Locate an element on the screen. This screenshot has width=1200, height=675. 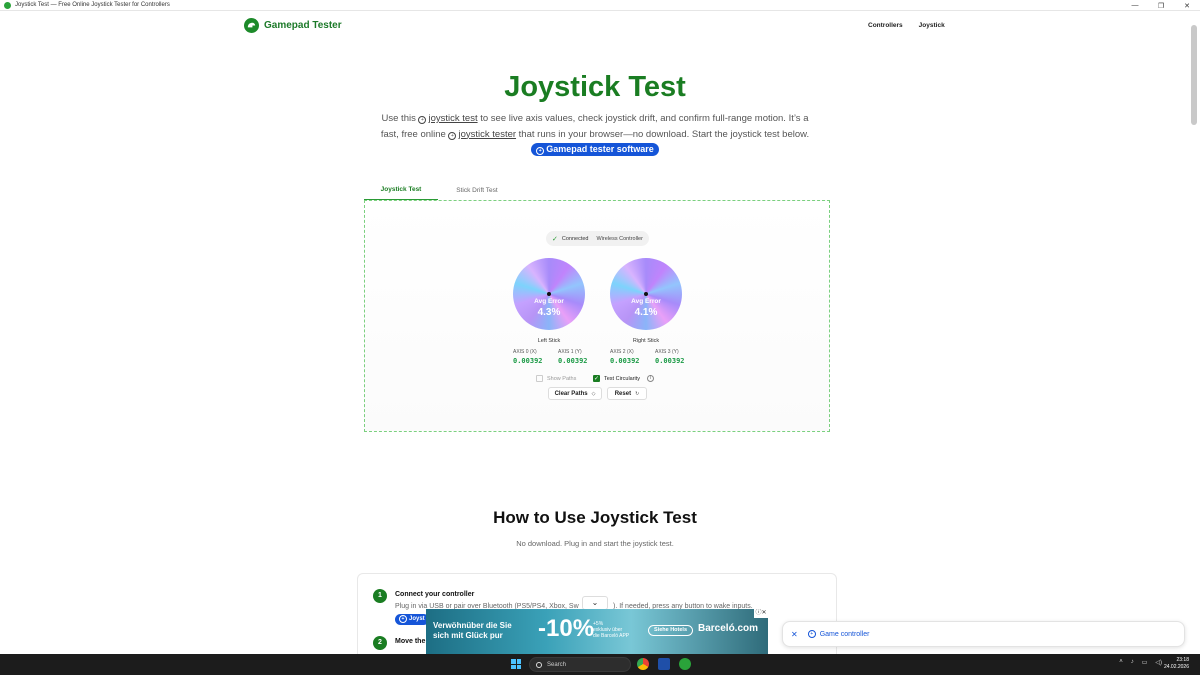
close-icon: ✕ is located at coordinates (794, 634).